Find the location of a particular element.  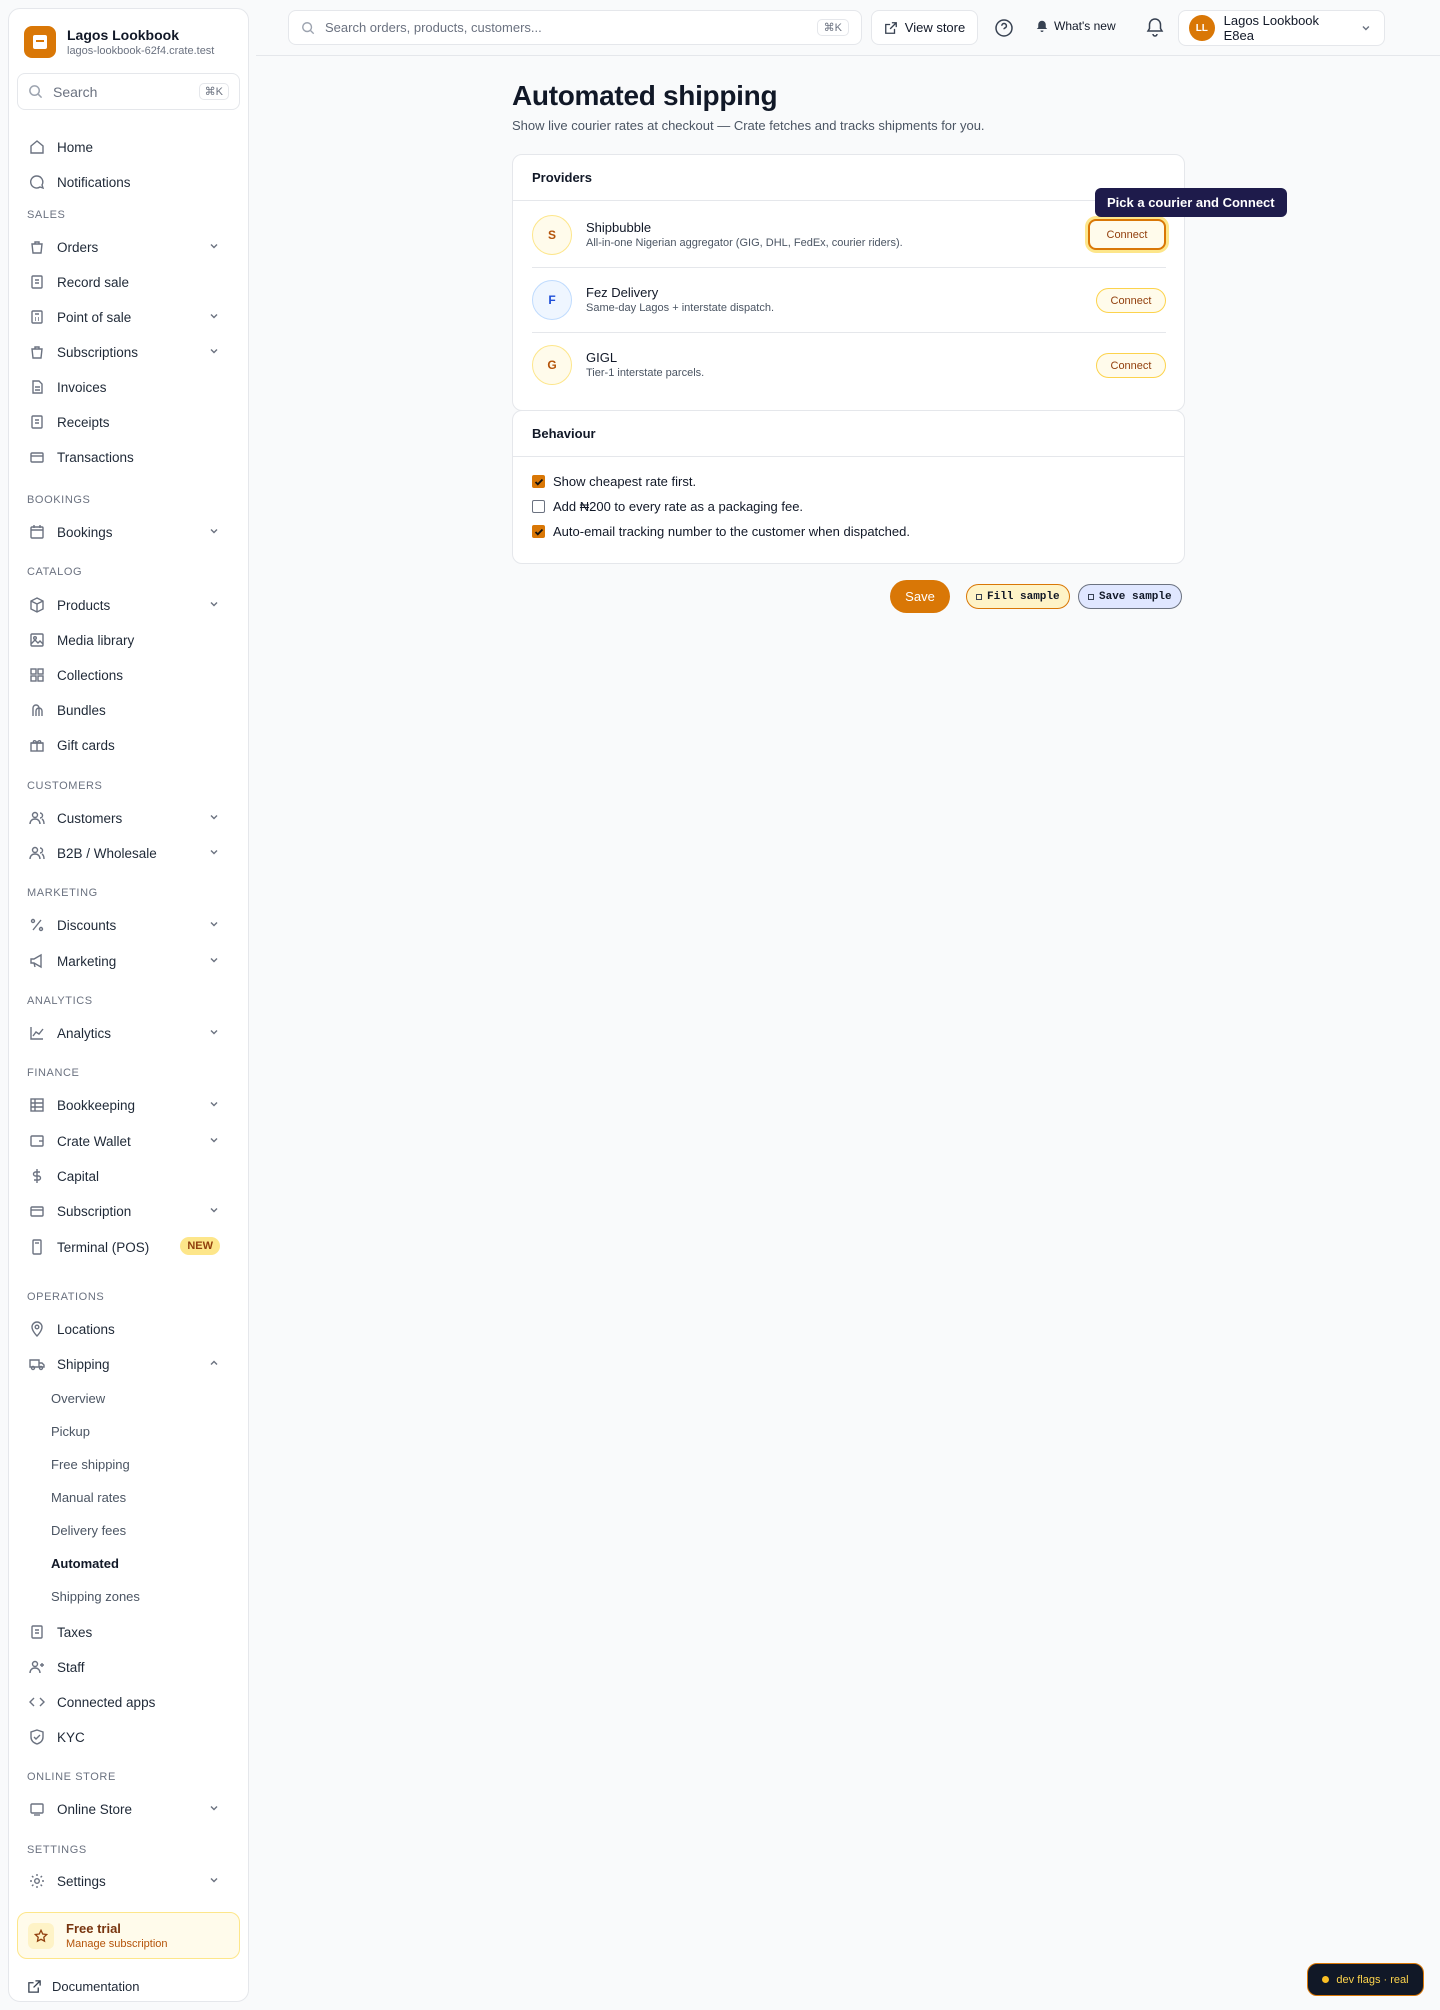

sidebar-item-capital: Capital is located at coordinates (128, 1176).